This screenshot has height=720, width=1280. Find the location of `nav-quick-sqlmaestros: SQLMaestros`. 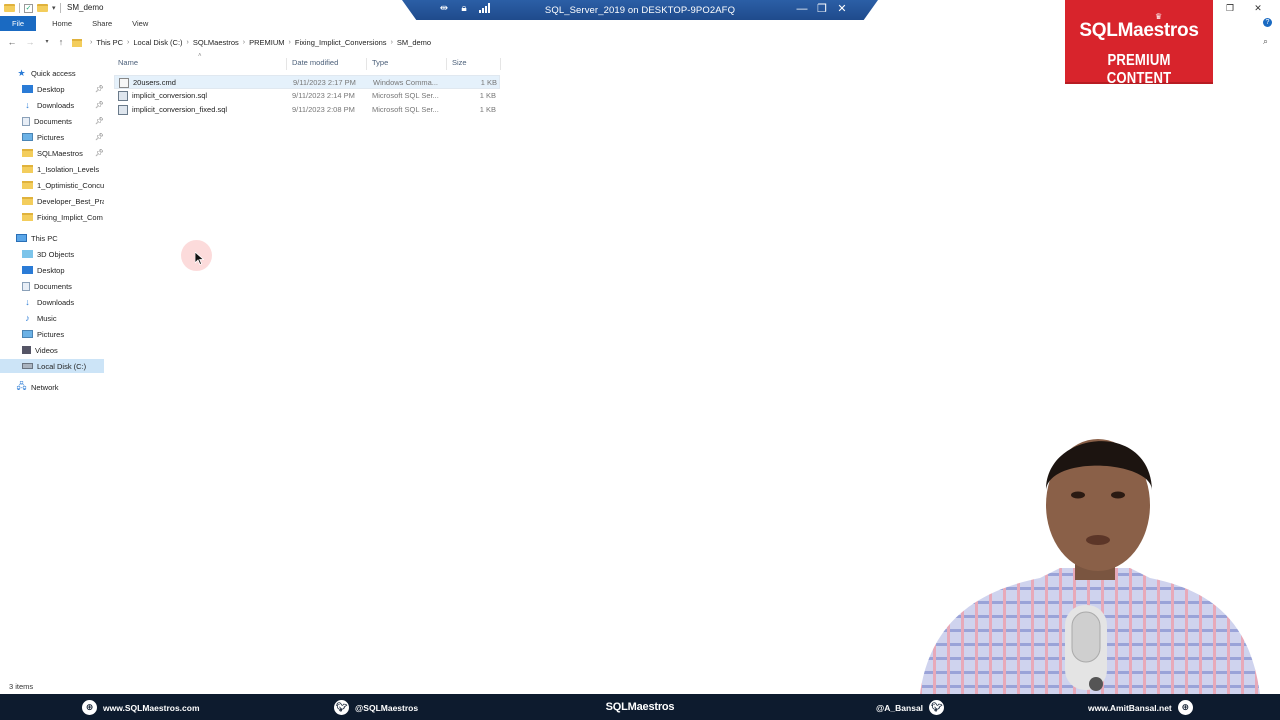

nav-quick-sqlmaestros: SQLMaestros is located at coordinates (74, 153).